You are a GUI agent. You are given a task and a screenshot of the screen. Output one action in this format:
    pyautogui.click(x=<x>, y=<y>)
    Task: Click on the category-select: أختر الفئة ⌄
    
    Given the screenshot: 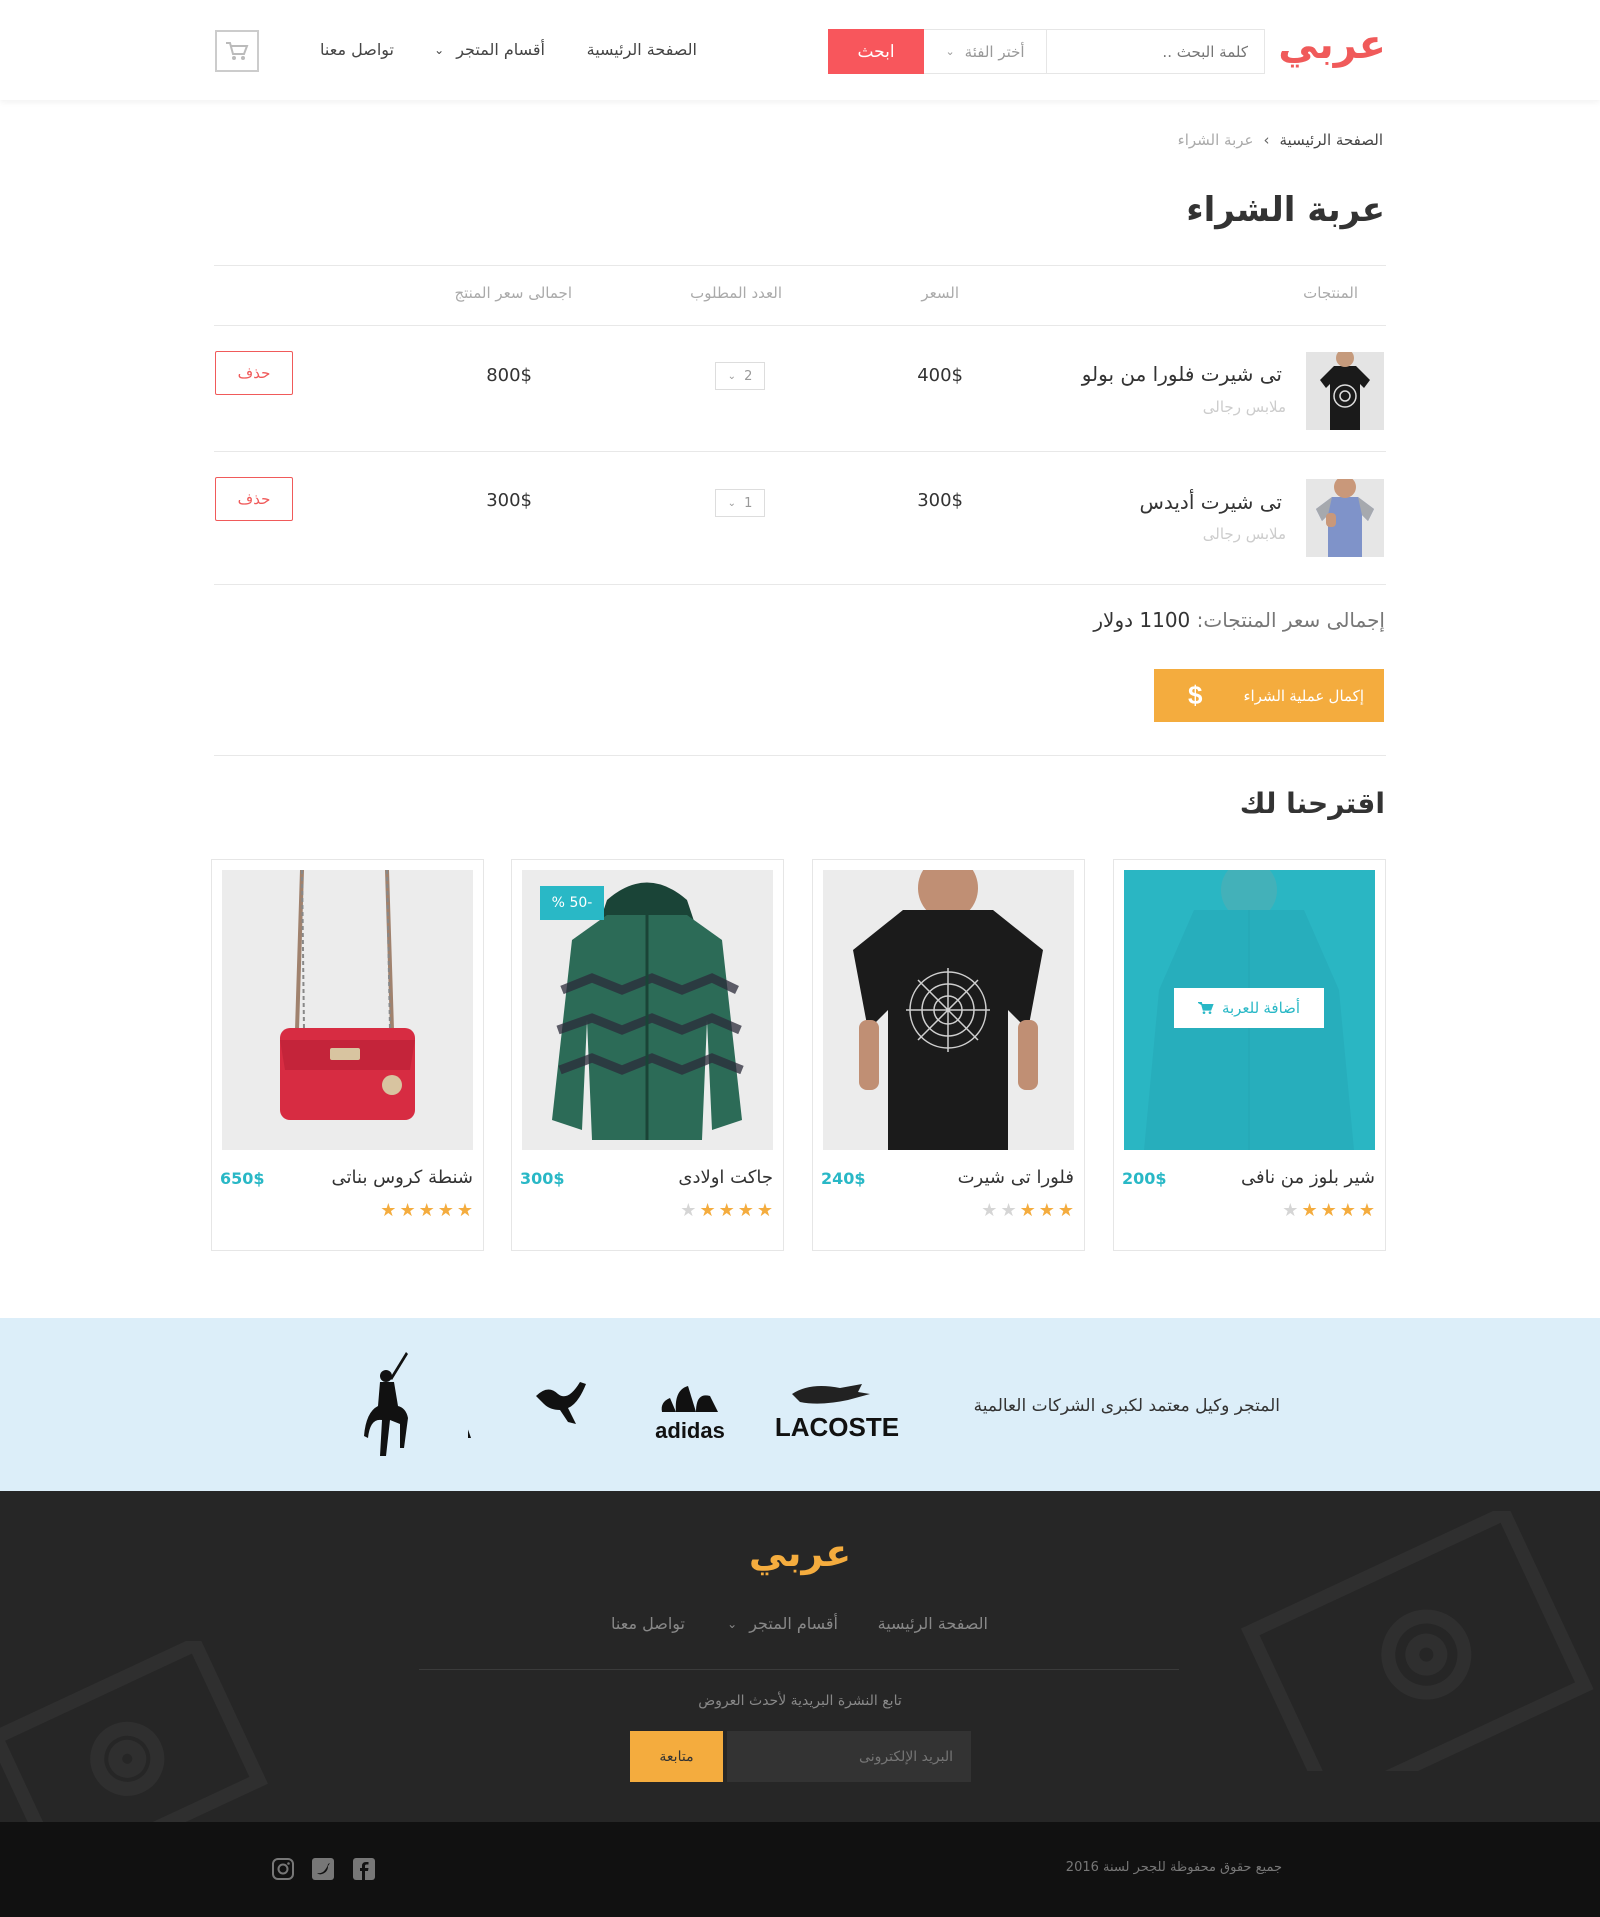 What is the action you would take?
    pyautogui.click(x=985, y=51)
    